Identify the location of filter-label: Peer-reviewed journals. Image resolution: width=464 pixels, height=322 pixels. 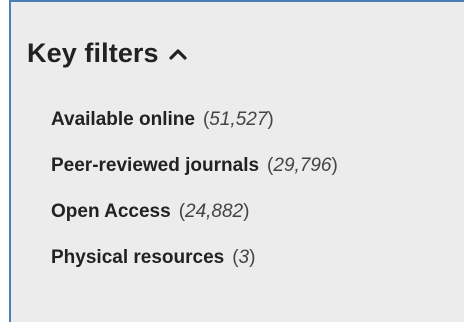
(155, 165).